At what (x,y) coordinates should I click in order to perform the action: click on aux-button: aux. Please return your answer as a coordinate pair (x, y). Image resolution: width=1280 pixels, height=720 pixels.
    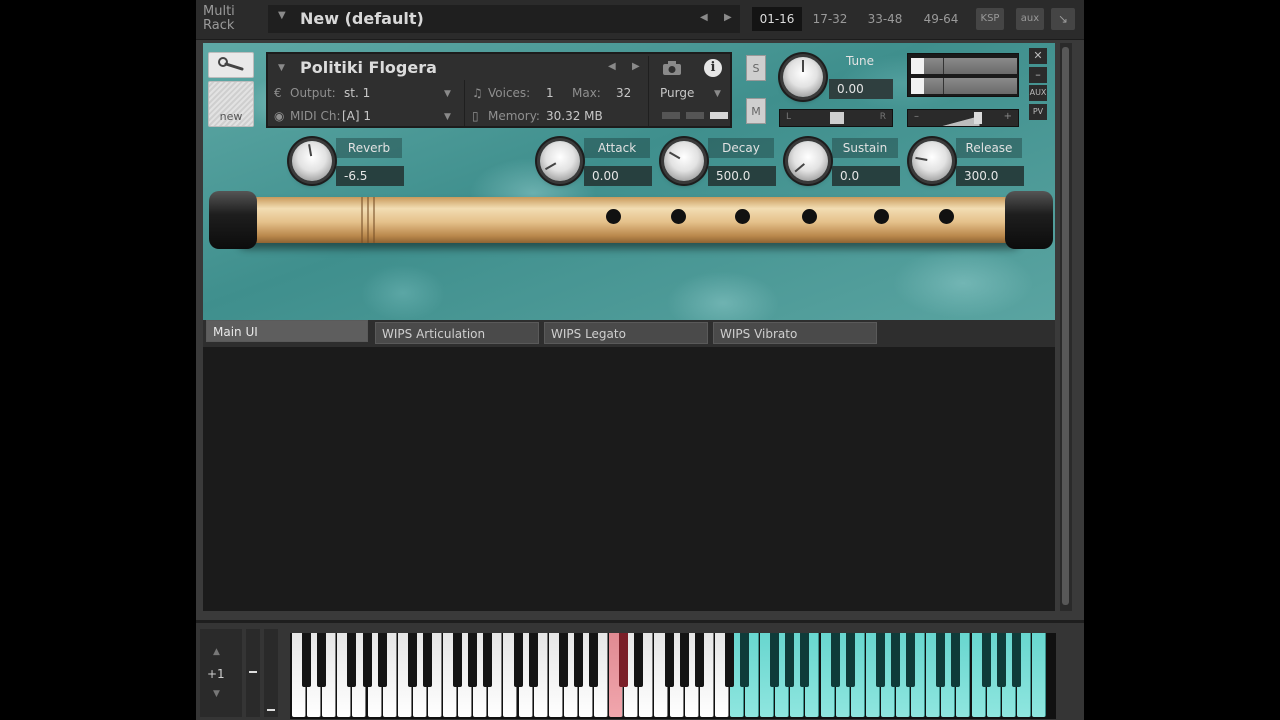
    Looking at the image, I should click on (1030, 19).